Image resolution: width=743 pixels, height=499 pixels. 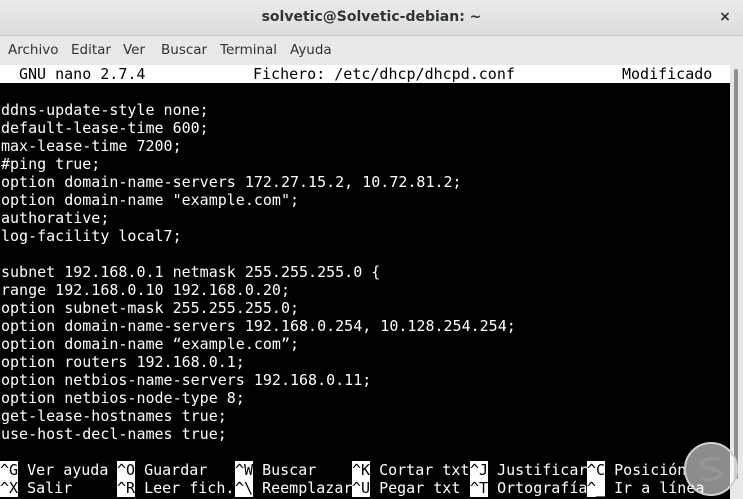 What do you see at coordinates (33, 50) in the screenshot?
I see `menu-archivo: Archivo` at bounding box center [33, 50].